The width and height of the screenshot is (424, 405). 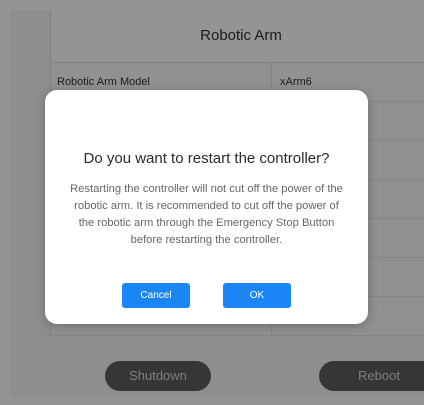 What do you see at coordinates (206, 158) in the screenshot?
I see `dialog-title: Do you want to restart the controller?` at bounding box center [206, 158].